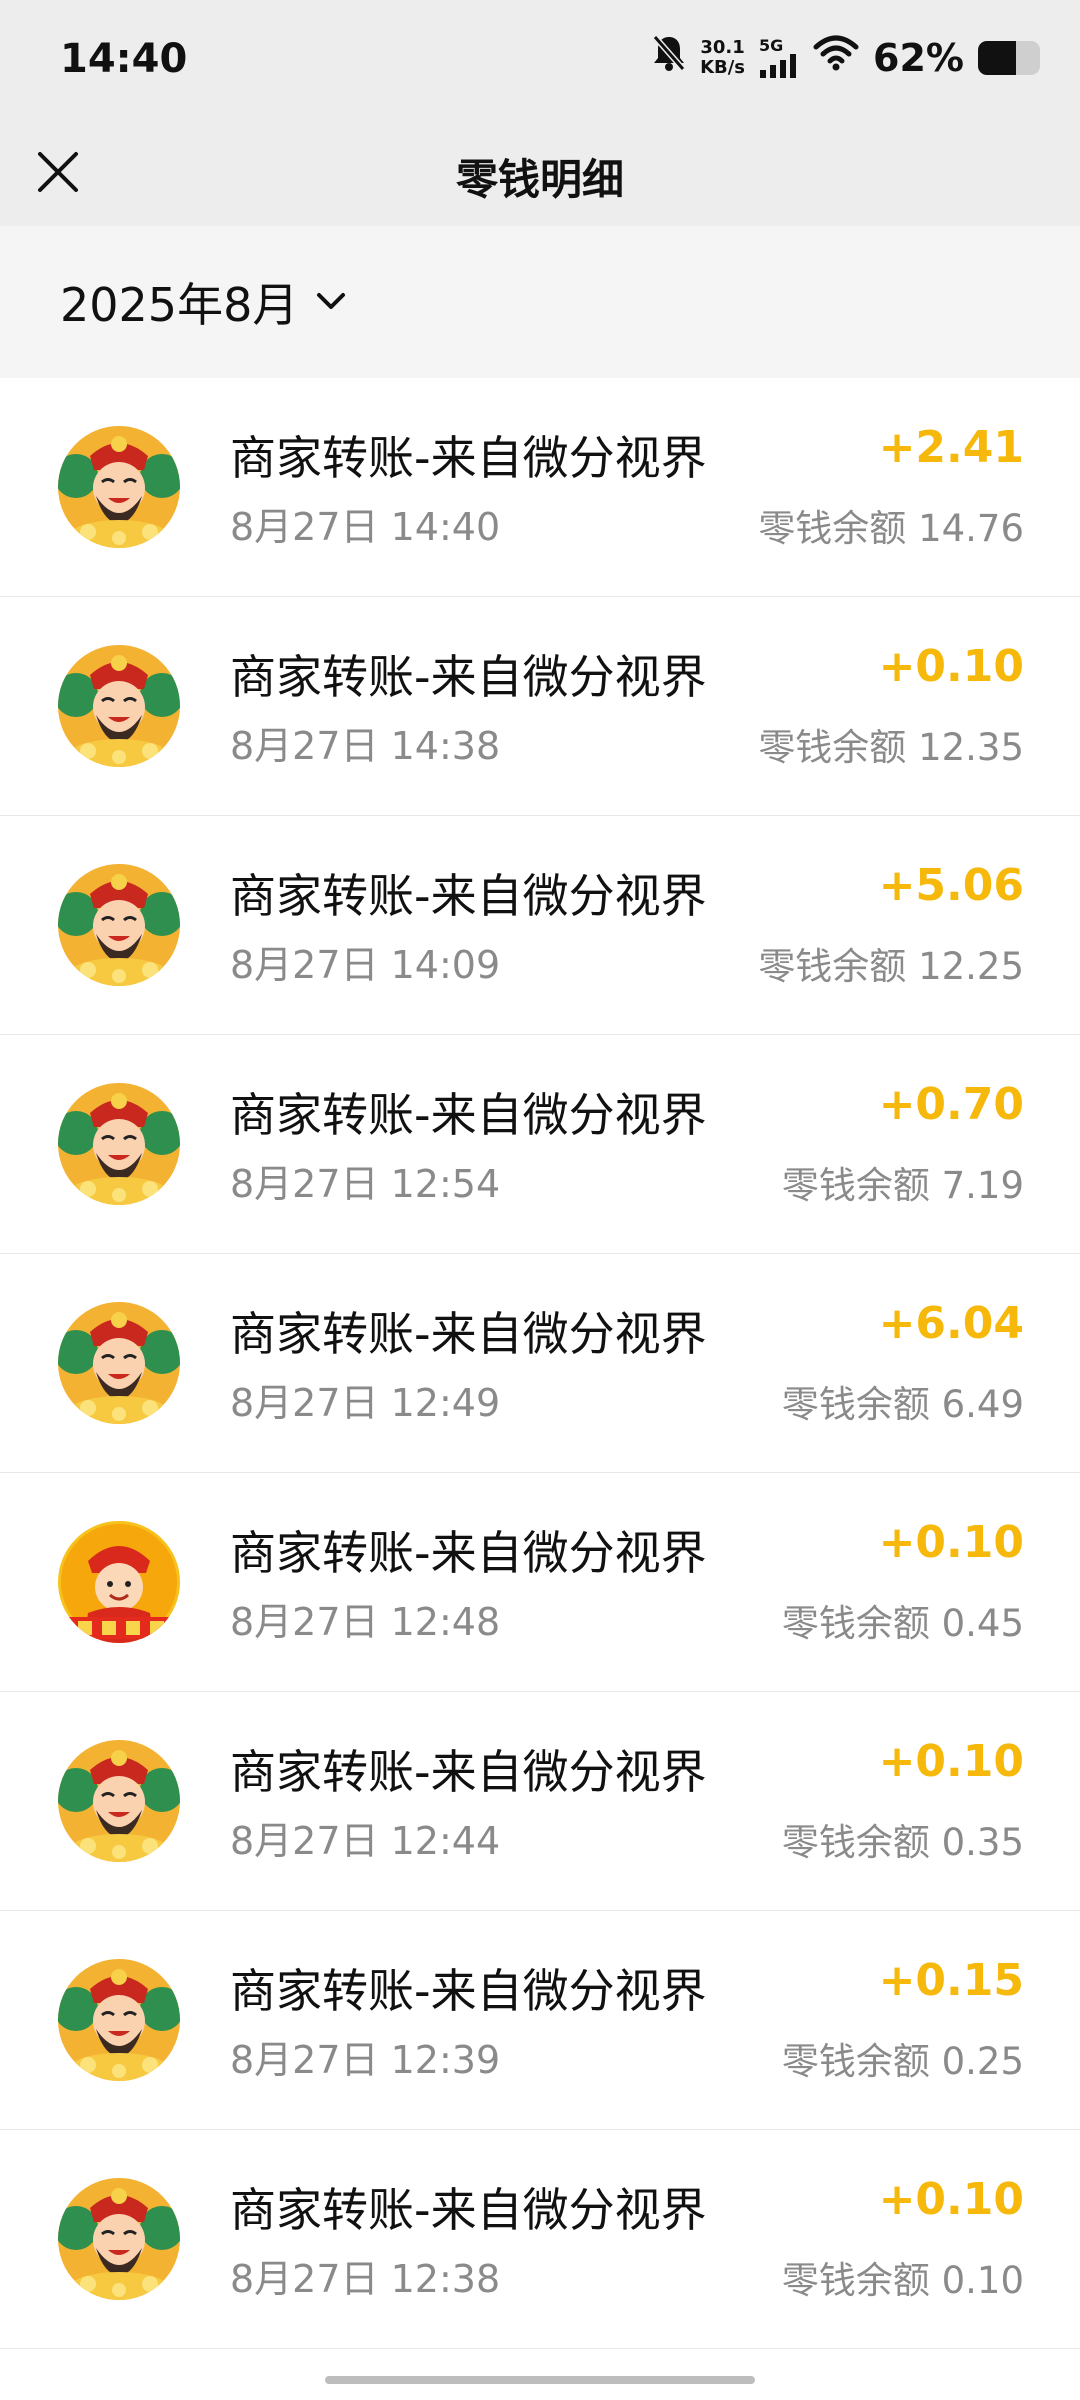 The width and height of the screenshot is (1080, 2400). I want to click on month-label: 2025年8月, so click(179, 305).